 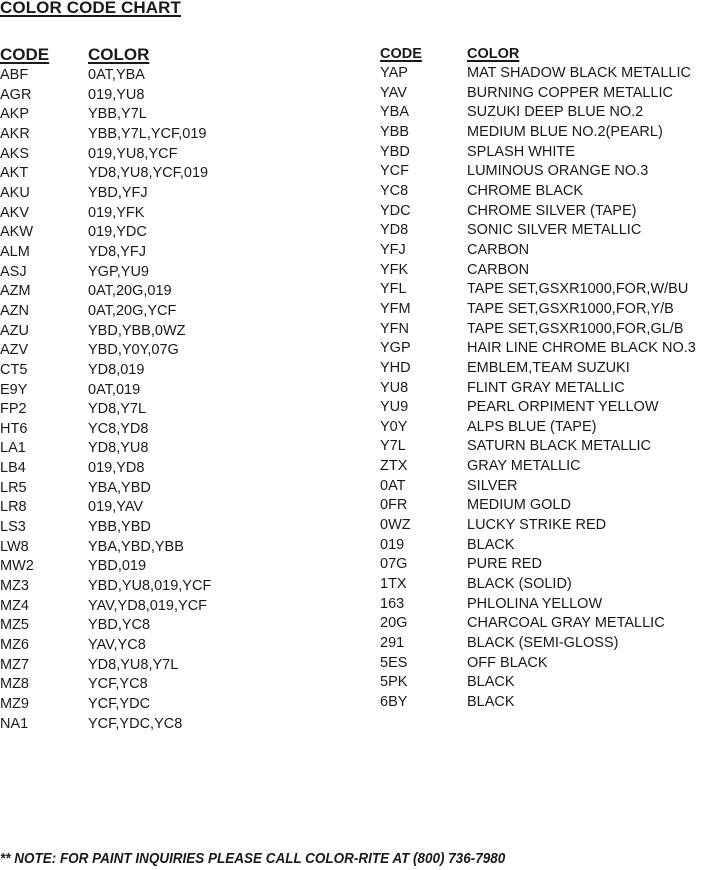 I want to click on color-cell: GRAY METALLIC, so click(x=524, y=466).